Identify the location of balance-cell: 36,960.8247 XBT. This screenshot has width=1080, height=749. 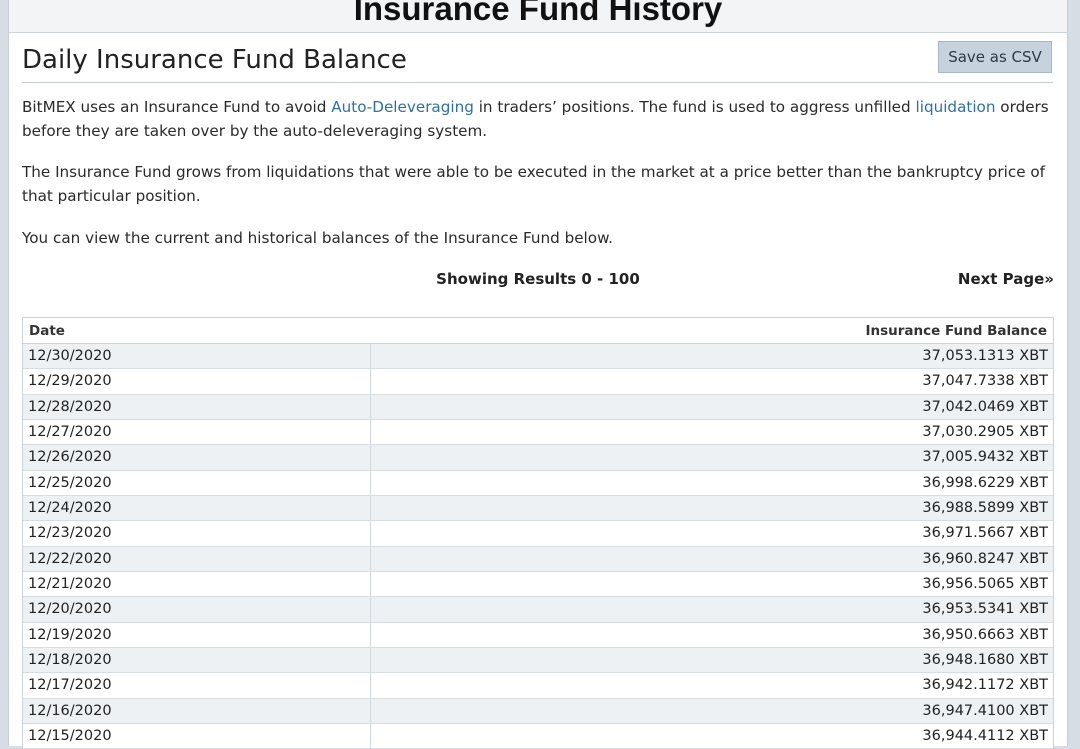
(985, 558).